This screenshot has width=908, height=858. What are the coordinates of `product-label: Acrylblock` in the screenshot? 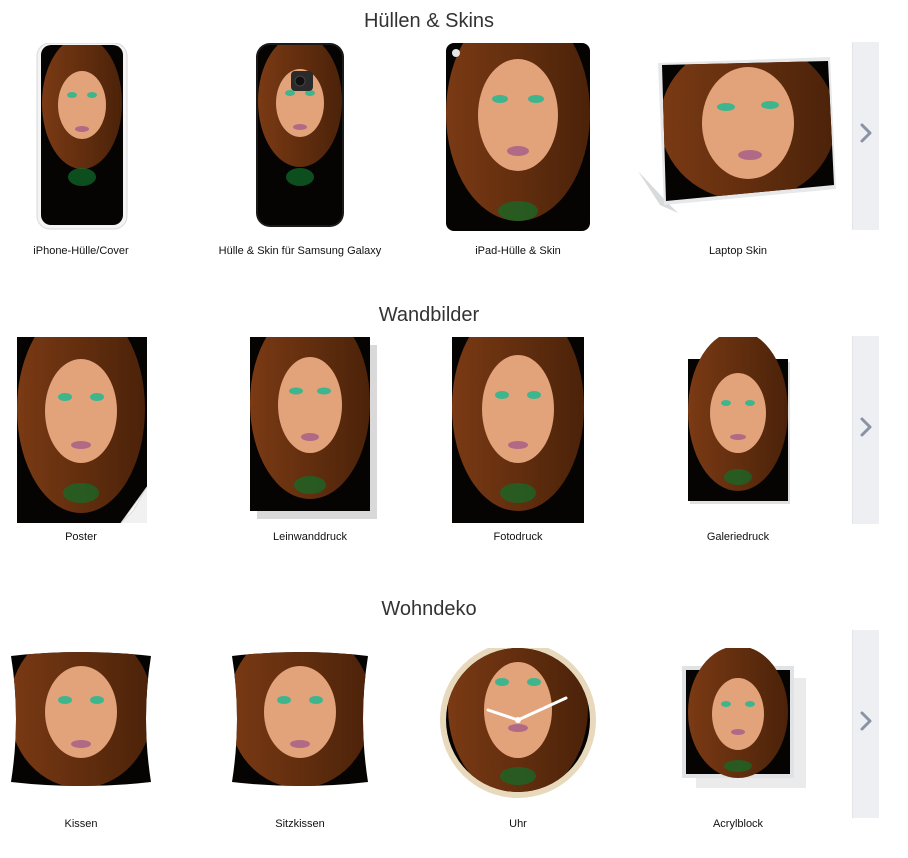 It's located at (738, 824).